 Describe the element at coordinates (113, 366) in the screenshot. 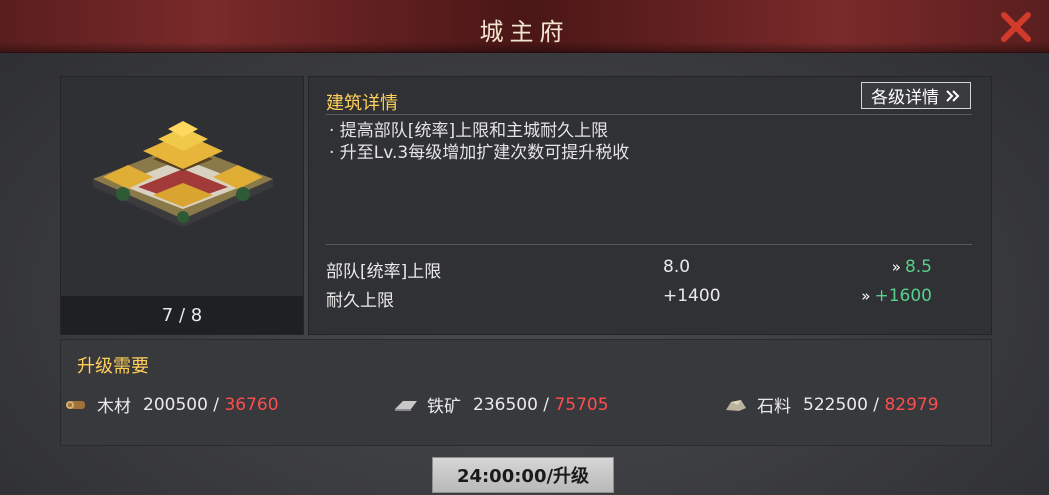

I see `requirements-title: 升级需要` at that location.